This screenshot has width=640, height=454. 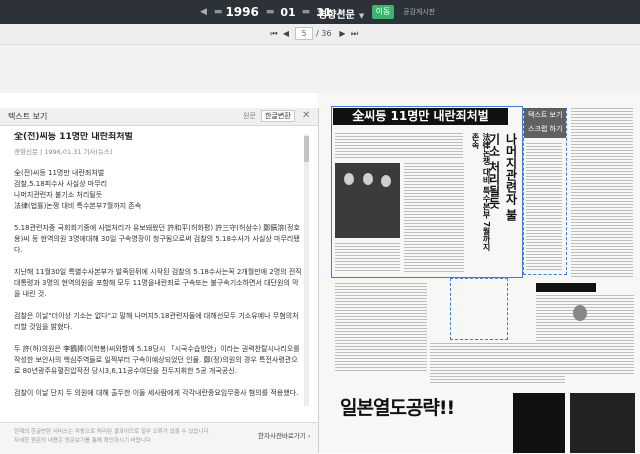 What do you see at coordinates (203, 12) in the screenshot?
I see `prev-year-icon: ◀` at bounding box center [203, 12].